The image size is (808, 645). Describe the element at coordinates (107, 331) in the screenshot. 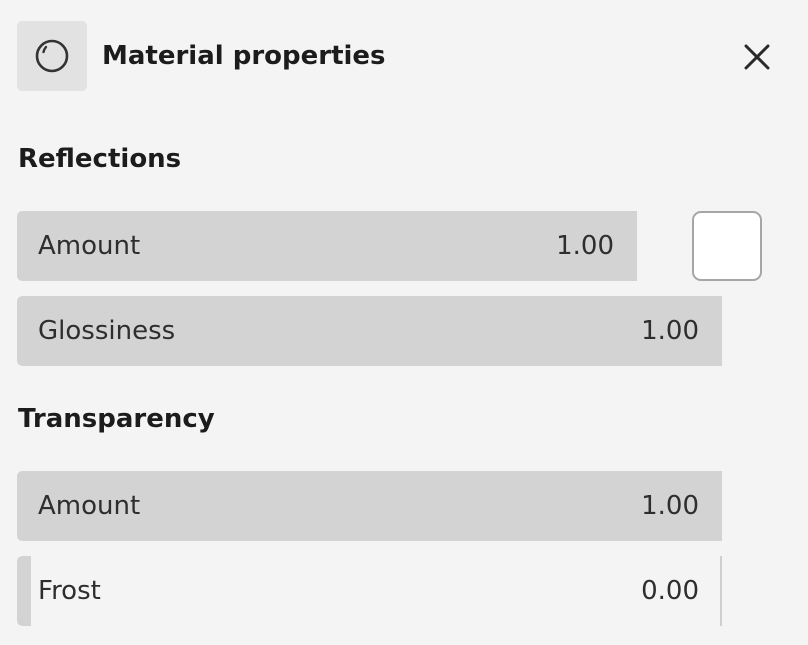

I see `slider-label: Glossiness` at that location.